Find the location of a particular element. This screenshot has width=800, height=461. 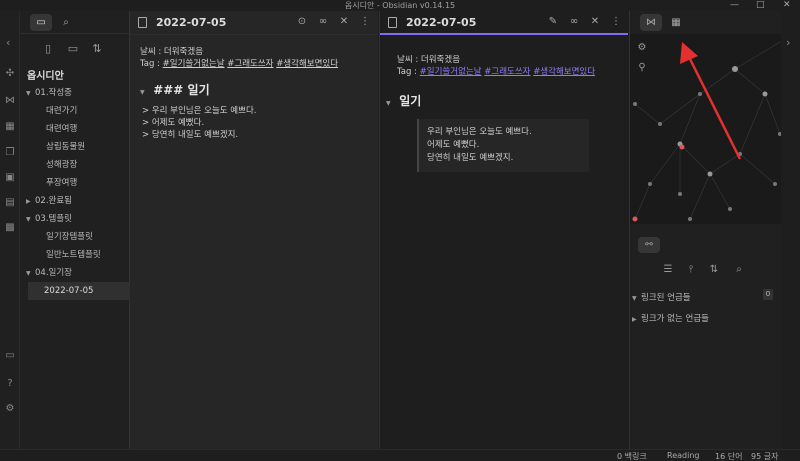

minimize-button: — is located at coordinates (734, 5).